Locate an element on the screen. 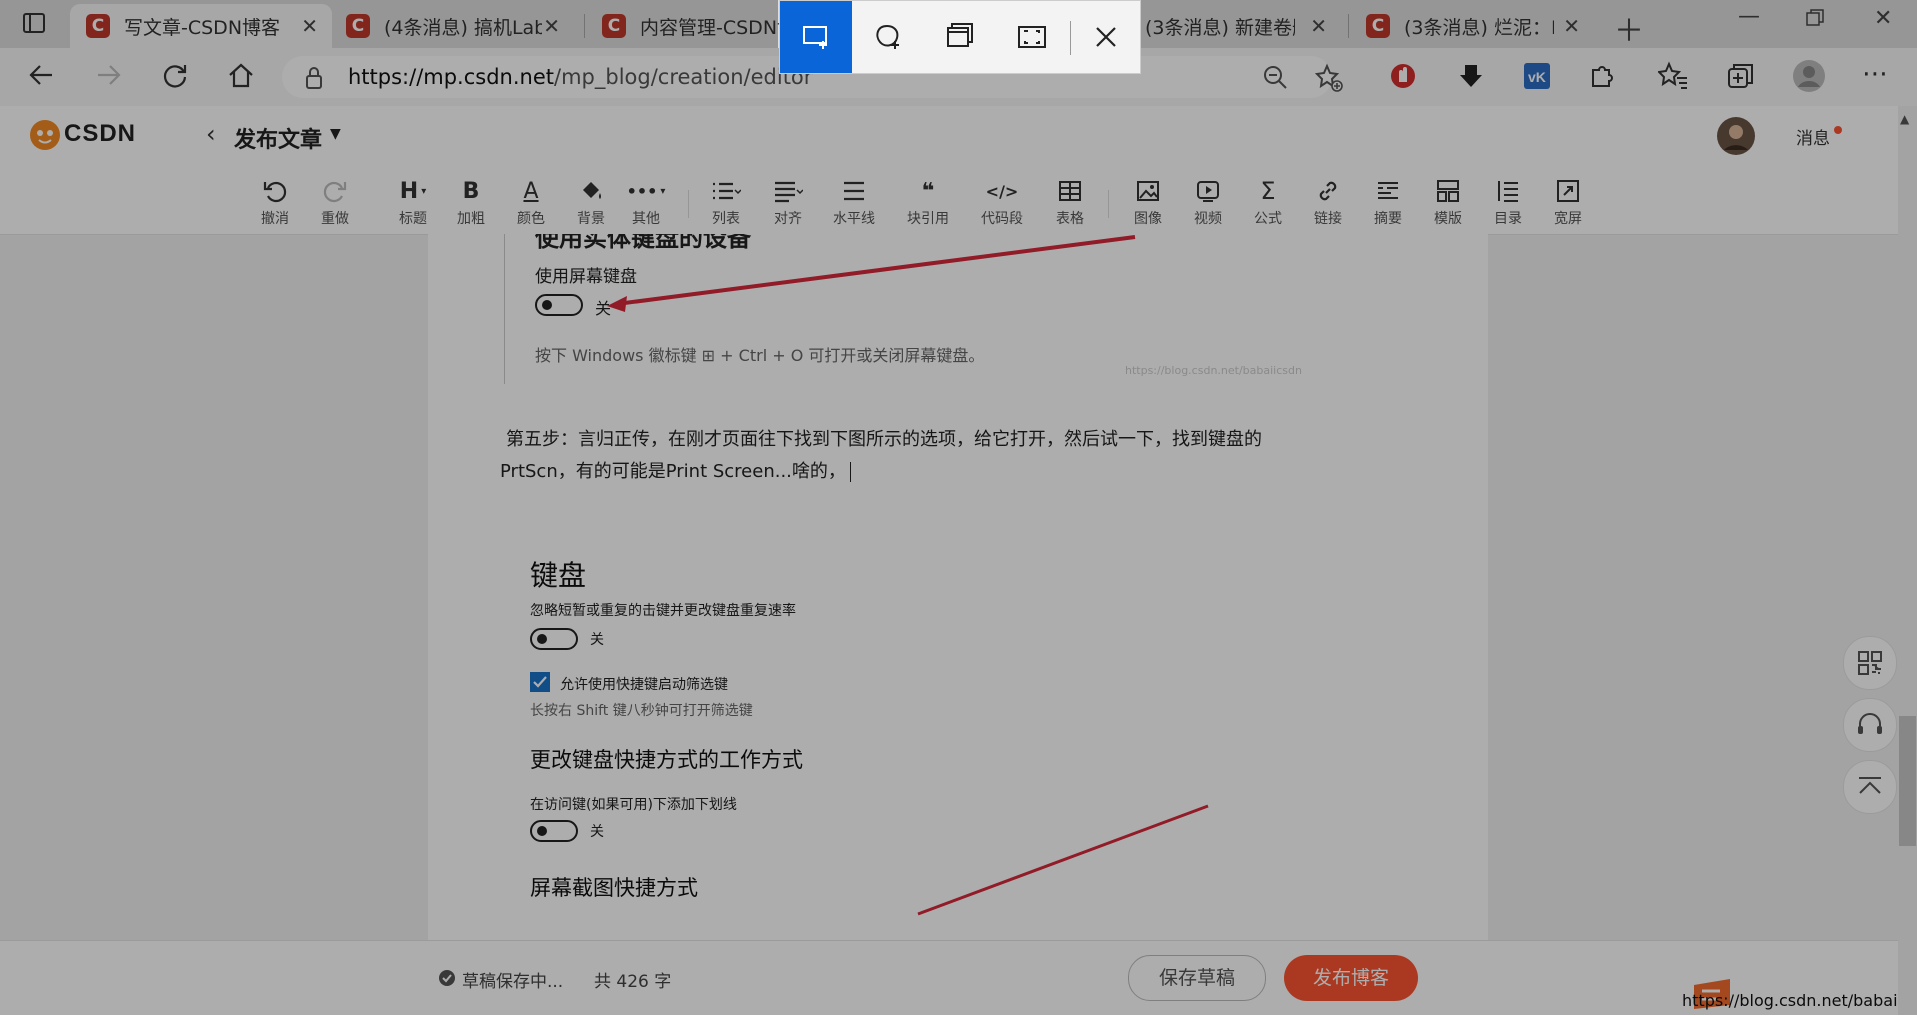 This screenshot has width=1917, height=1016. font-color-icon: A is located at coordinates (531, 191).